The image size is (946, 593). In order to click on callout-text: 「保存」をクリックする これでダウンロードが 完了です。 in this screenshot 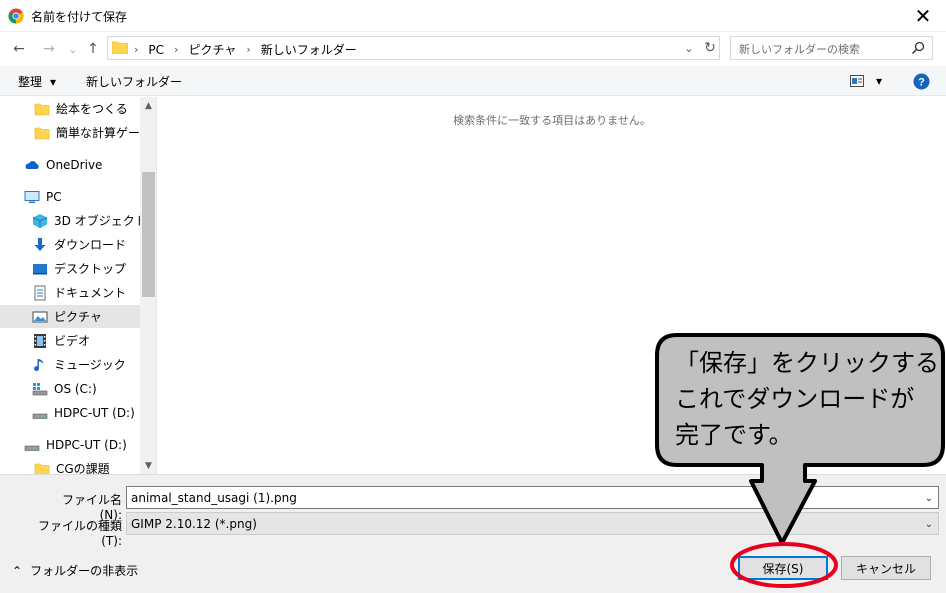, I will do `click(807, 399)`.